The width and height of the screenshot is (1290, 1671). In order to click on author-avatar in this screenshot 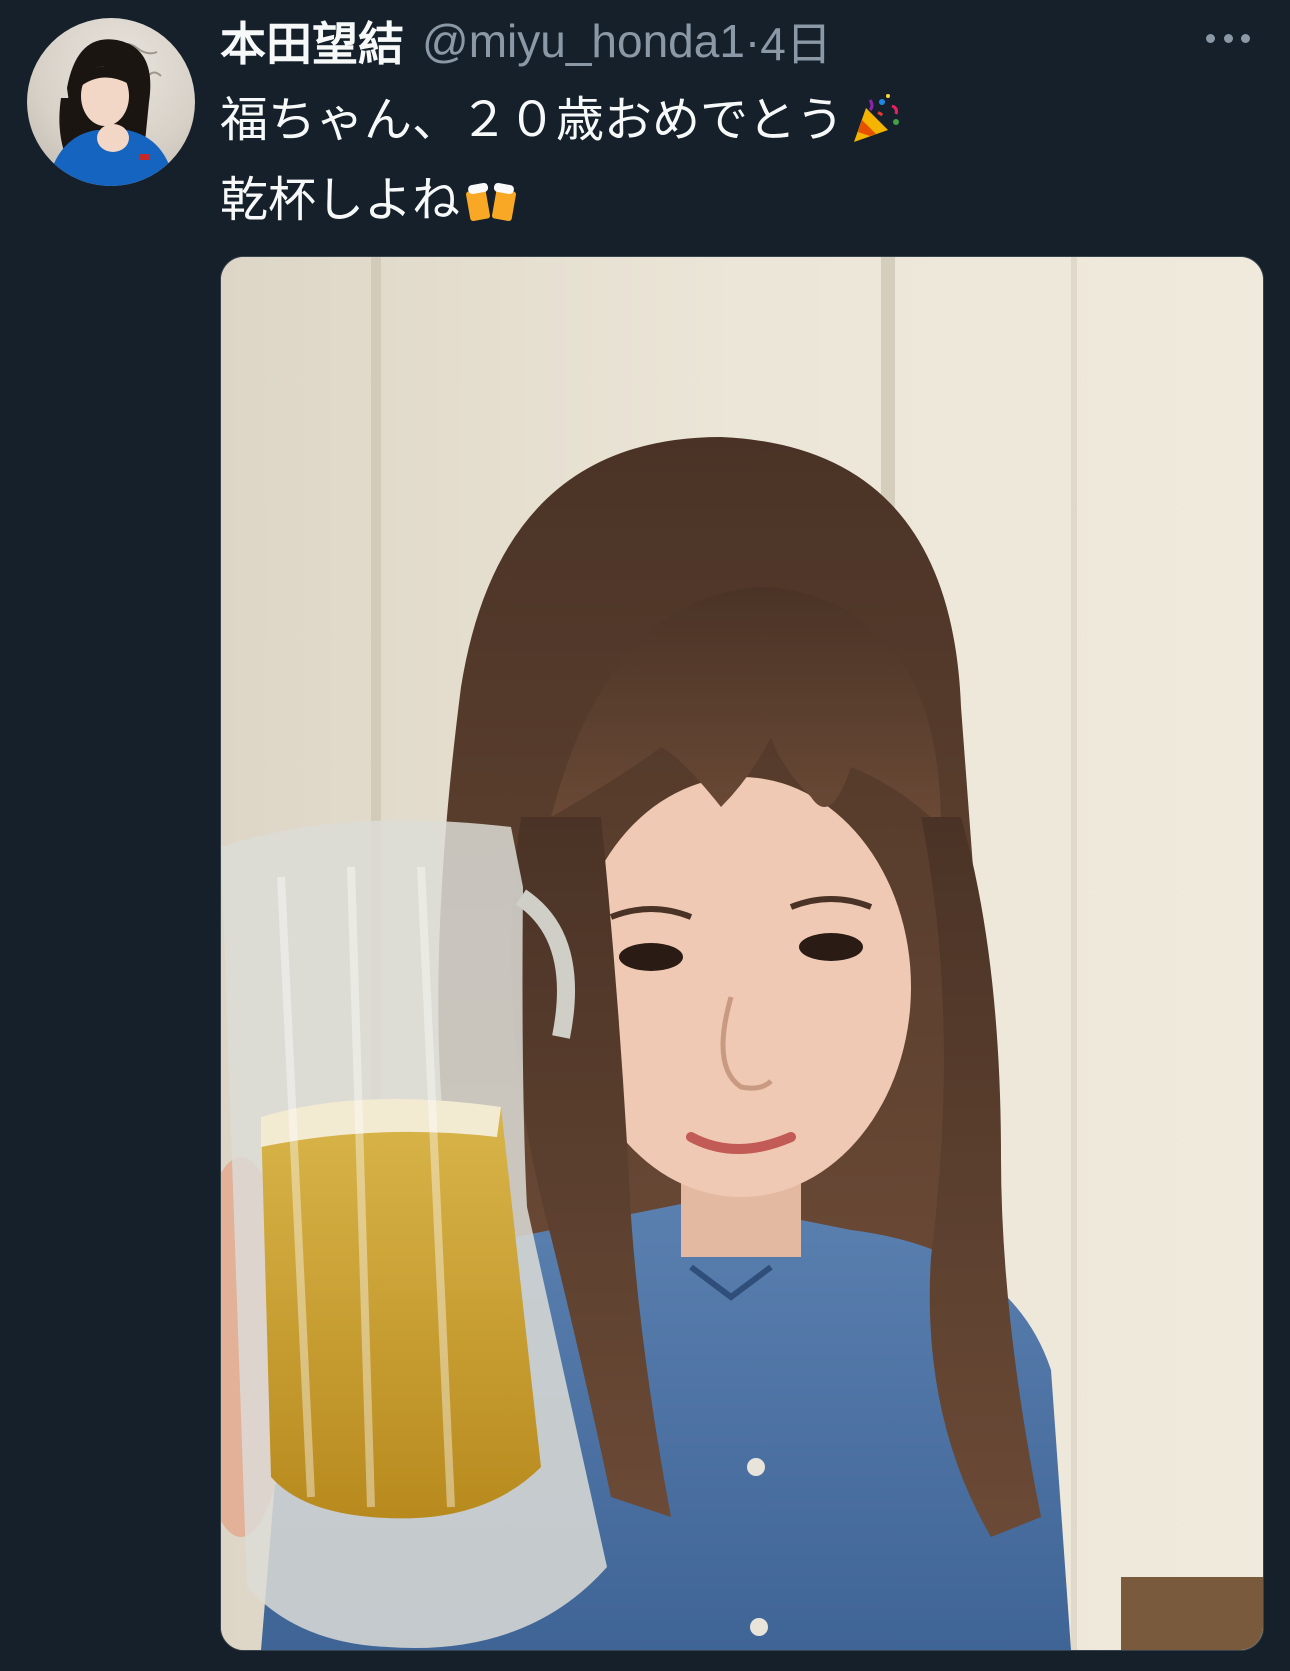, I will do `click(111, 102)`.